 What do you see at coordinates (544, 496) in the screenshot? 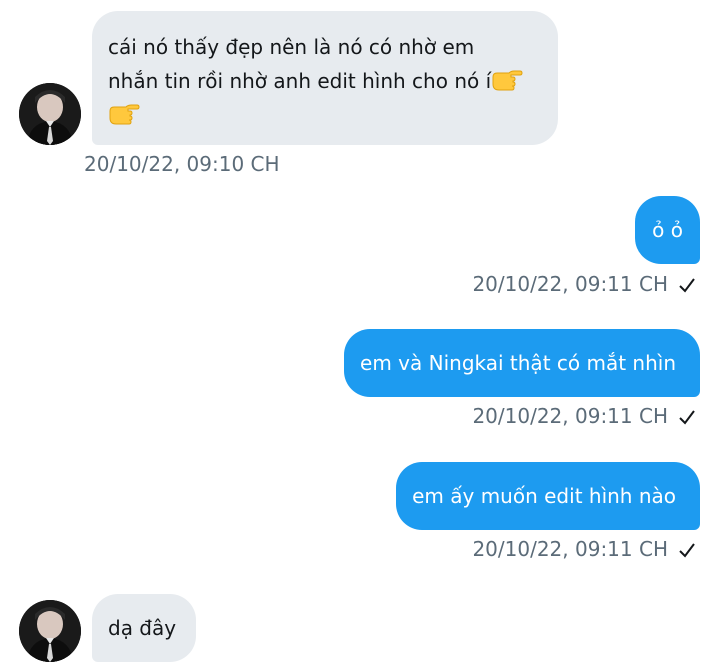
I see `message-text: em ấy muốn edit hình nào` at bounding box center [544, 496].